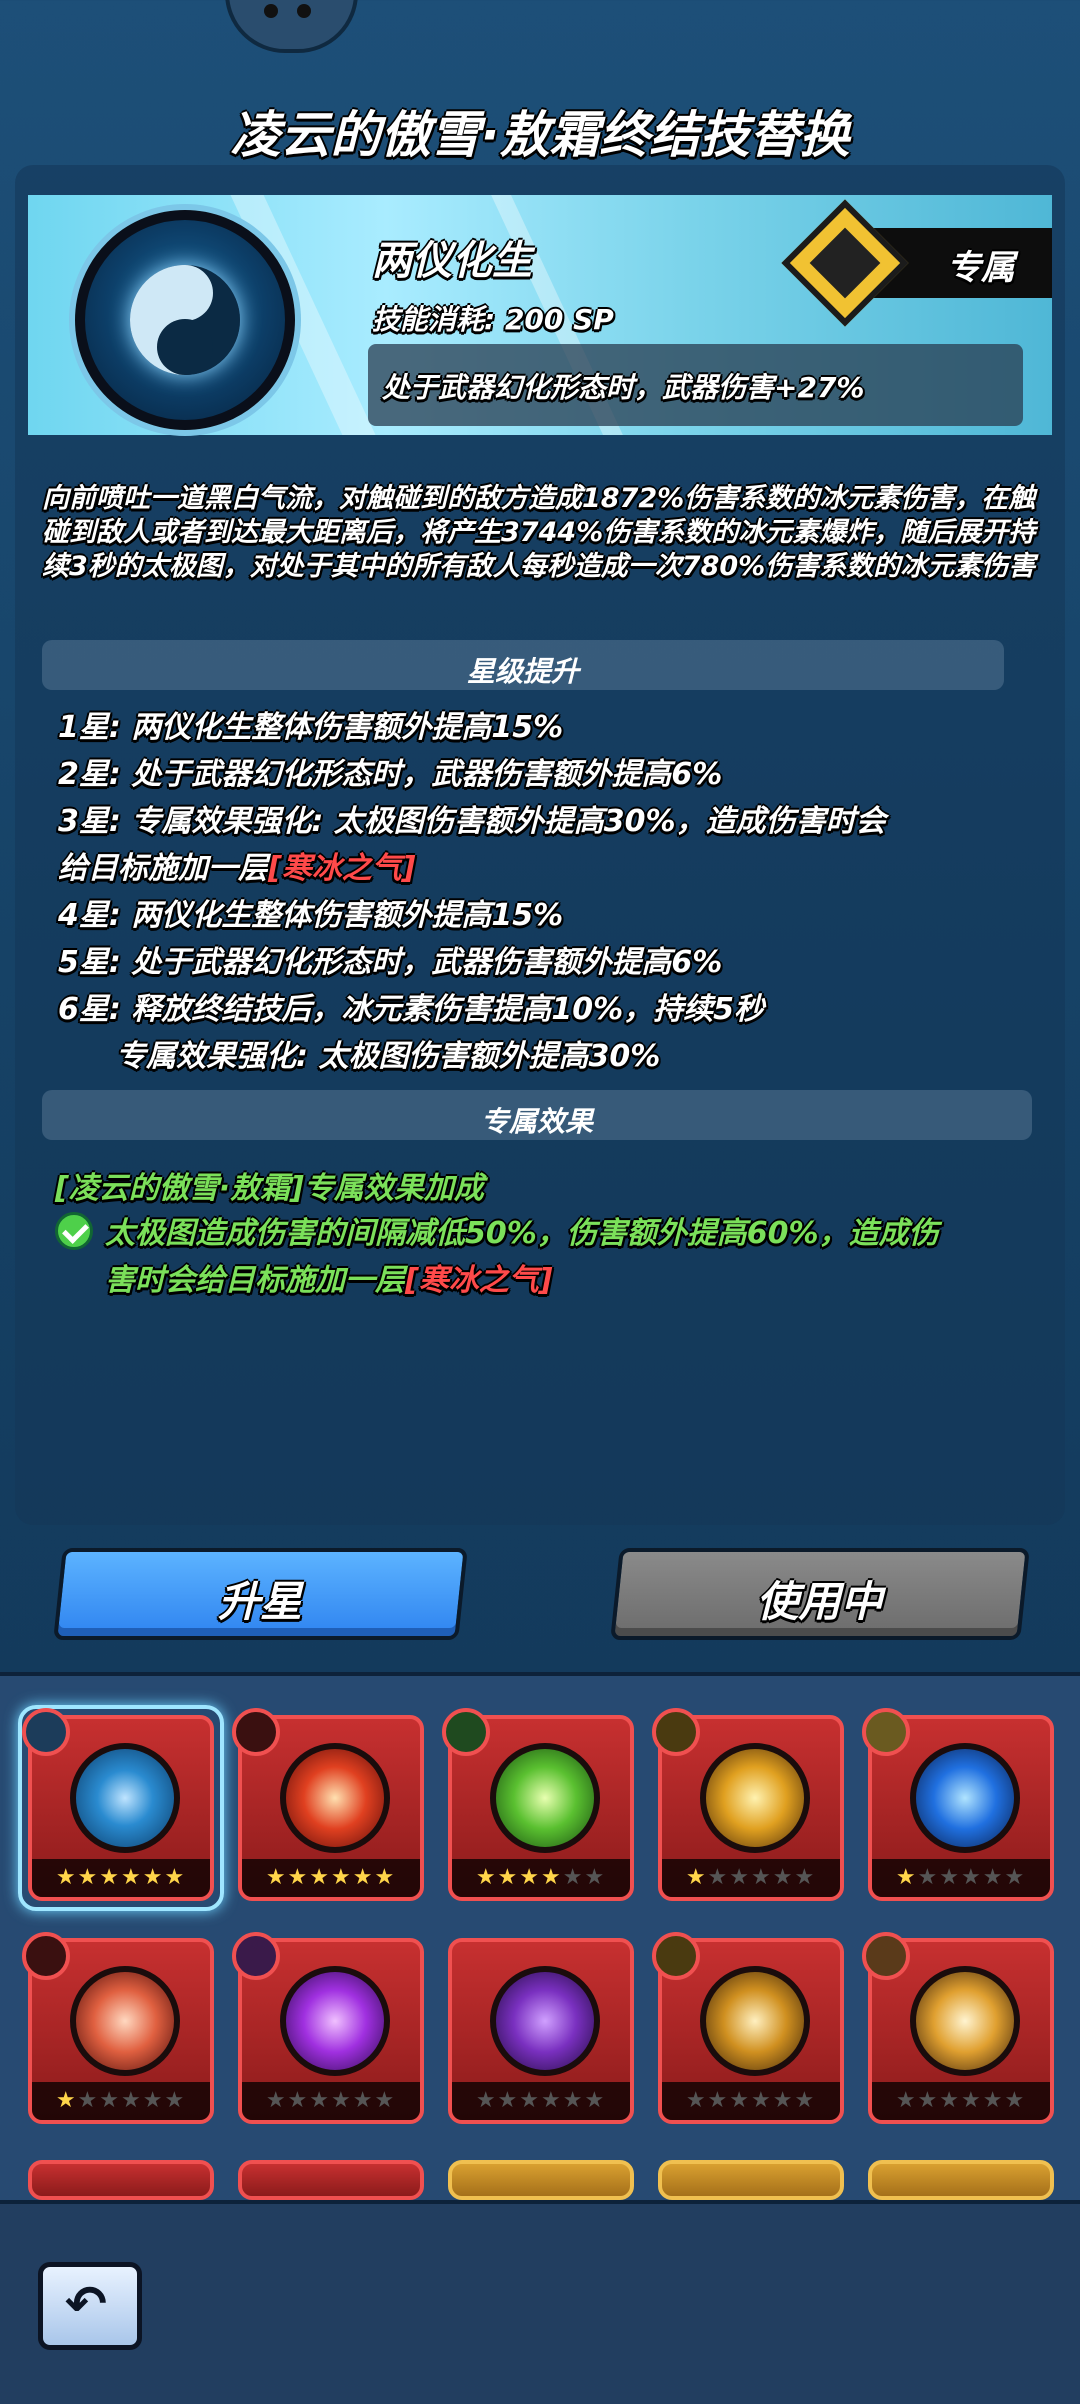 This screenshot has height=2404, width=1080. I want to click on exclusive-line-2: 害时会给目标施加一层[寒冰之气], so click(555, 1280).